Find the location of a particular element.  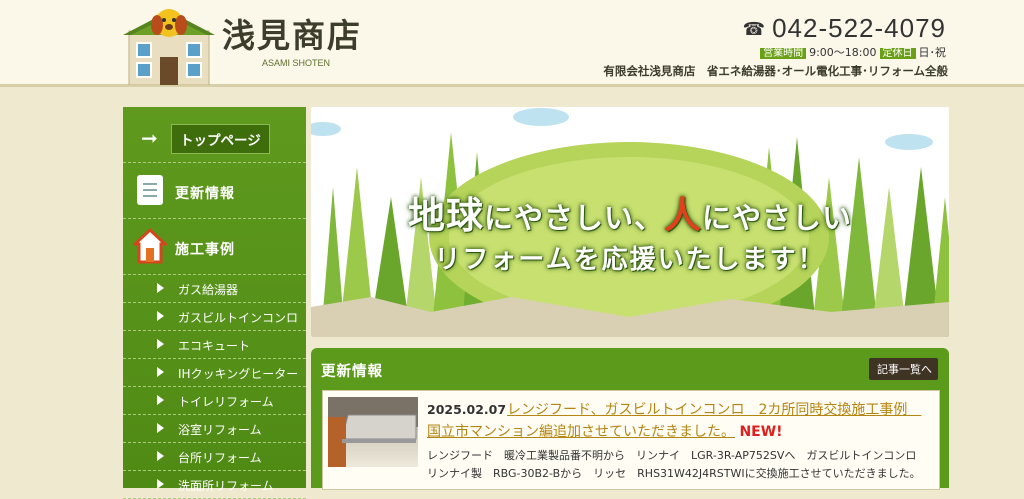

range-hood-image is located at coordinates (373, 432).